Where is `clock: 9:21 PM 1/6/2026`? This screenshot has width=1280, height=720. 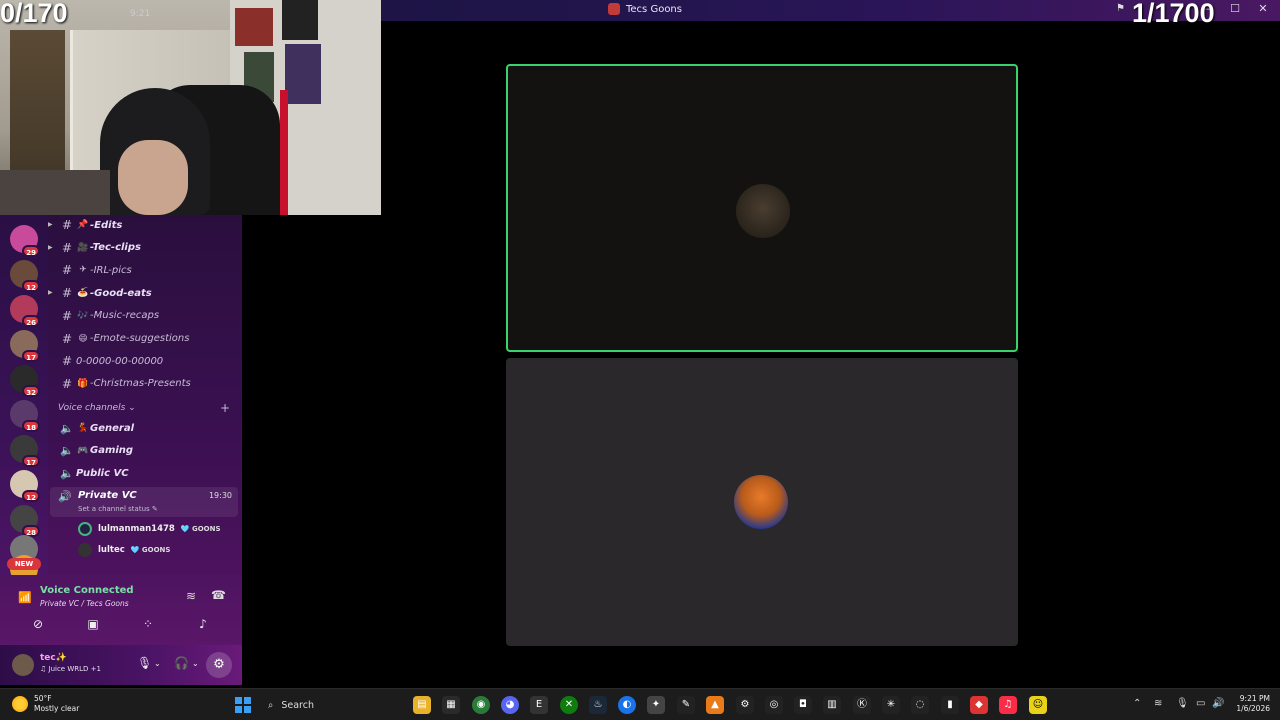
clock: 9:21 PM 1/6/2026 is located at coordinates (1248, 704).